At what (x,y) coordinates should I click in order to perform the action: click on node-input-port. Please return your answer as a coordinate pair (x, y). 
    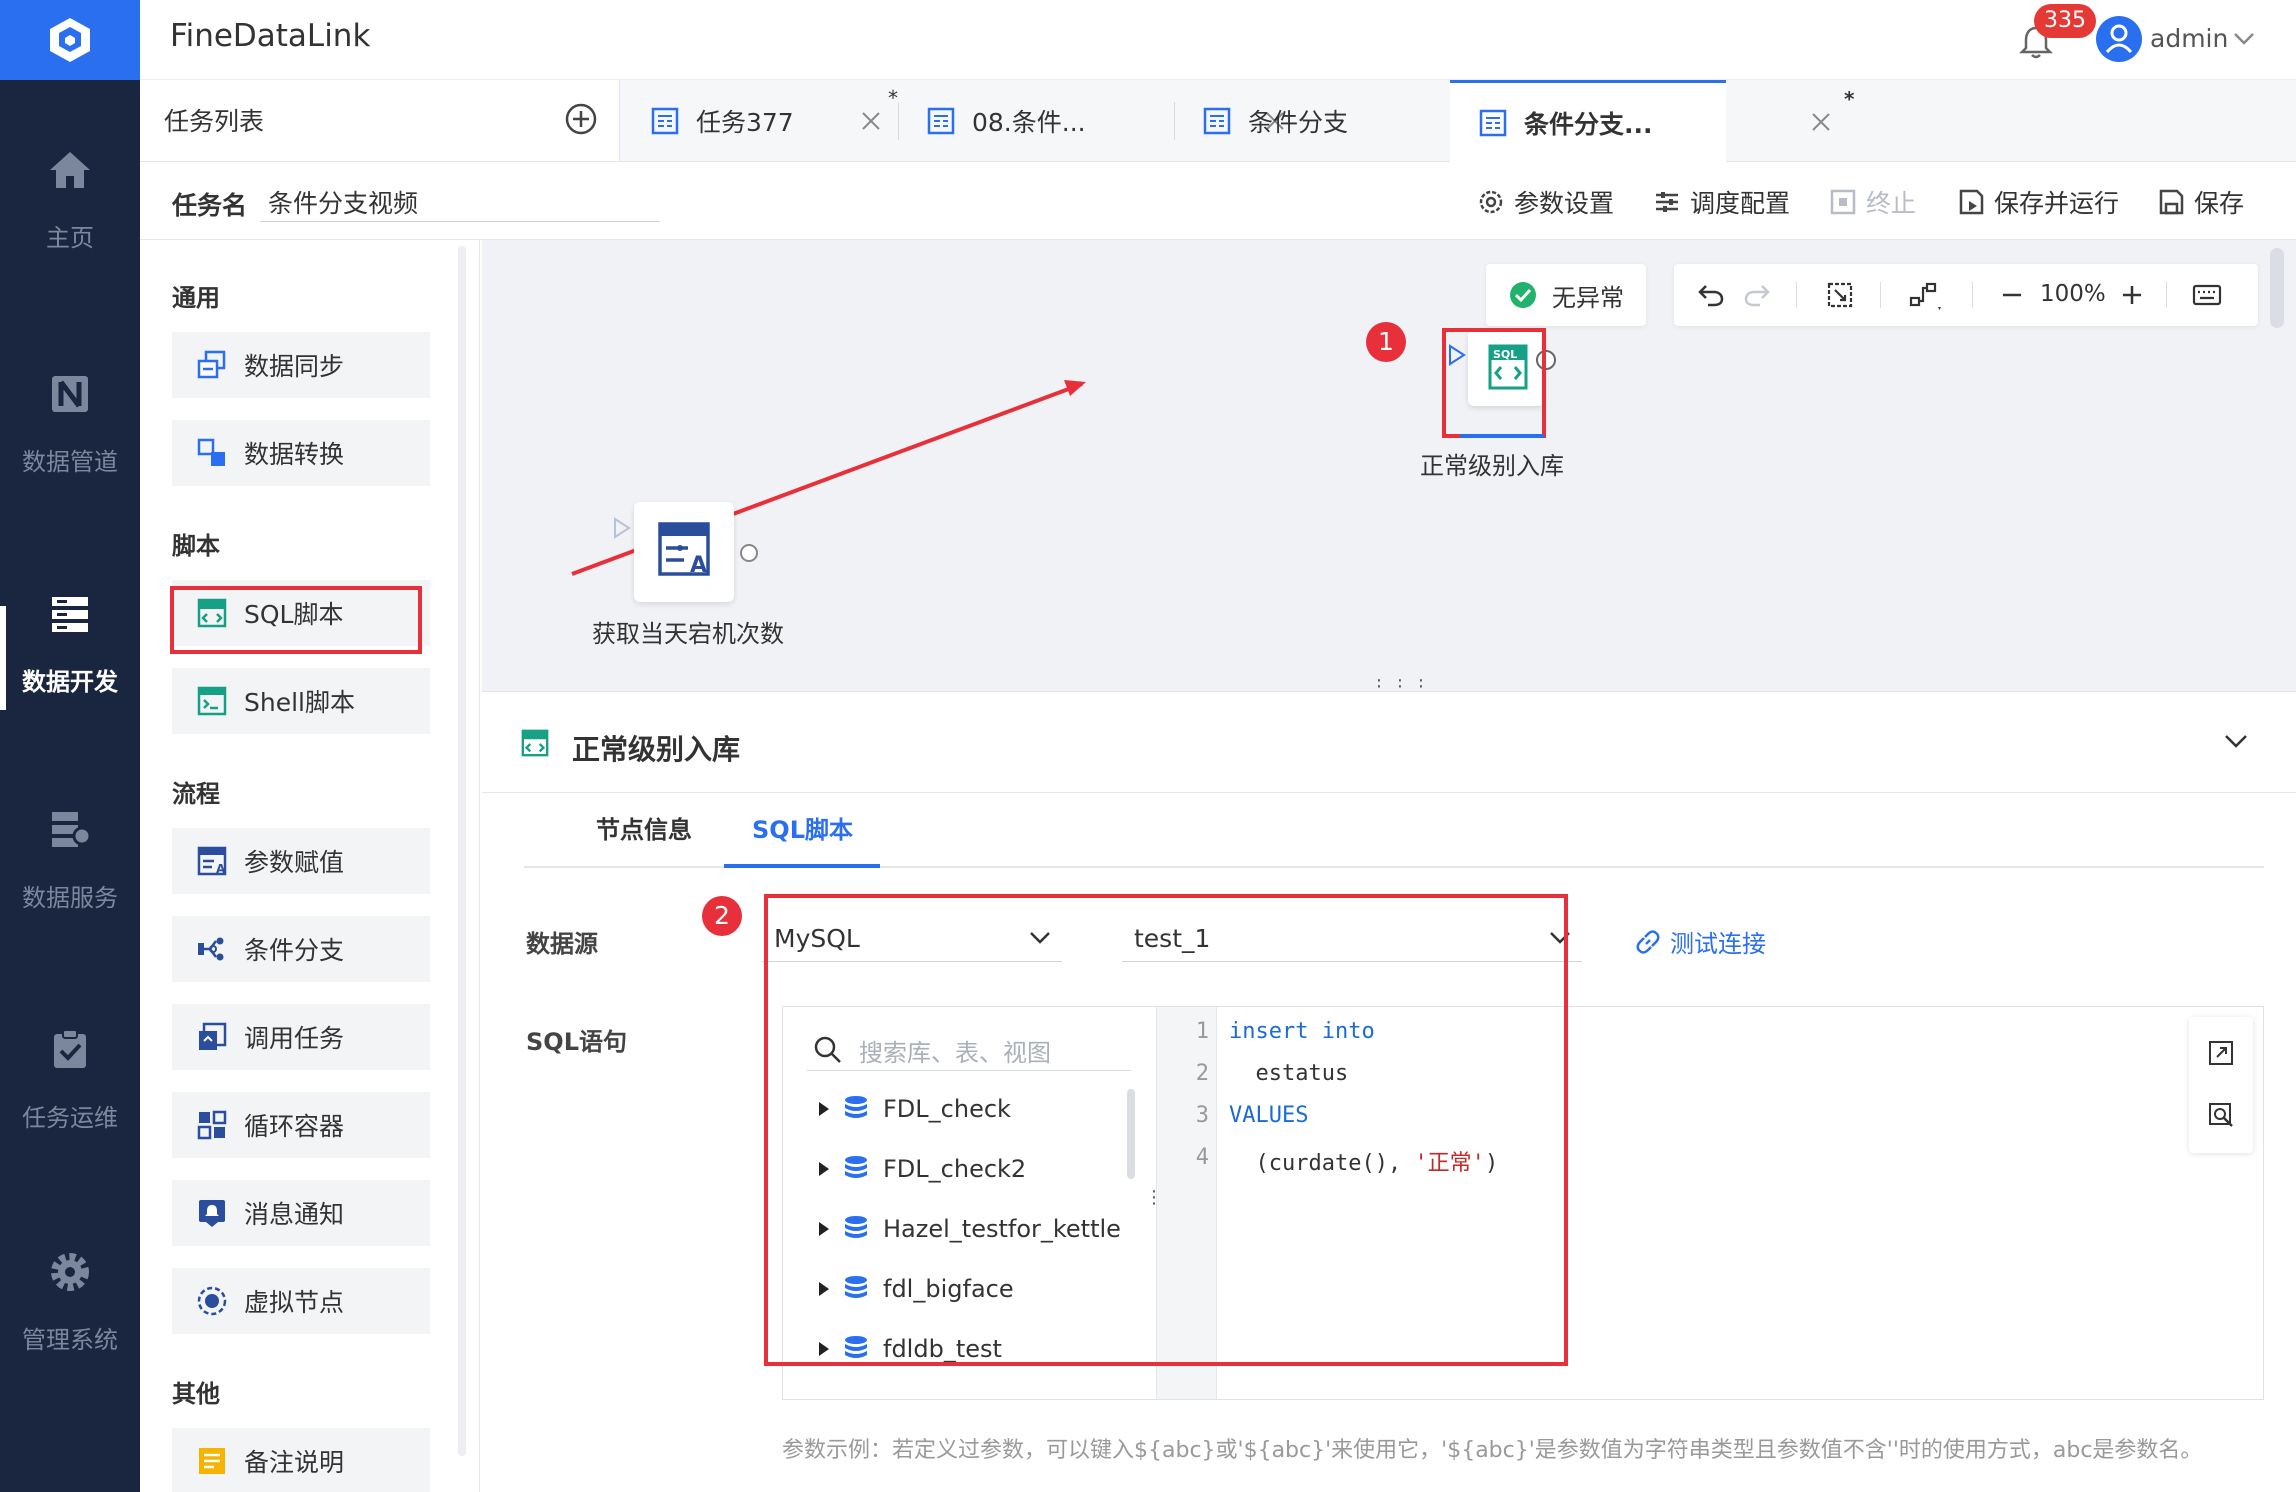
    Looking at the image, I should click on (622, 528).